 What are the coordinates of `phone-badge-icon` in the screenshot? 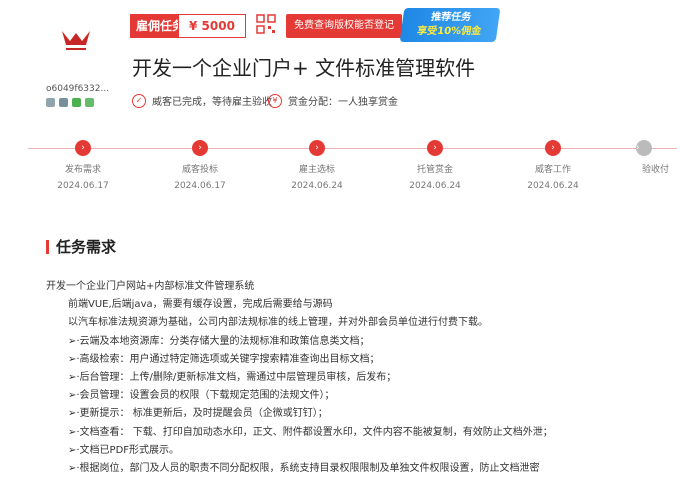 It's located at (63, 102).